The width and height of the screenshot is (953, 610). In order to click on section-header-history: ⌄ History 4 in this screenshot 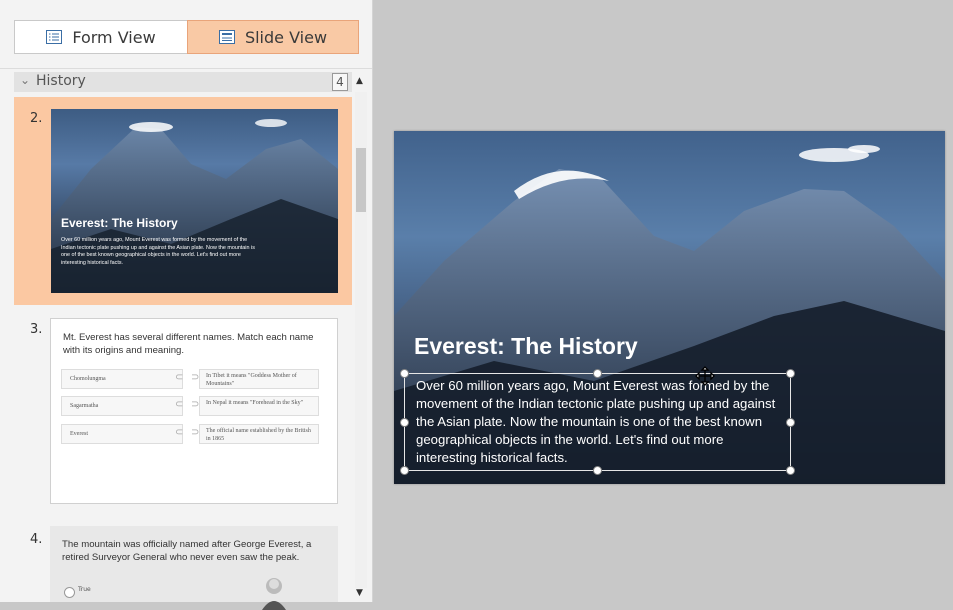, I will do `click(183, 82)`.